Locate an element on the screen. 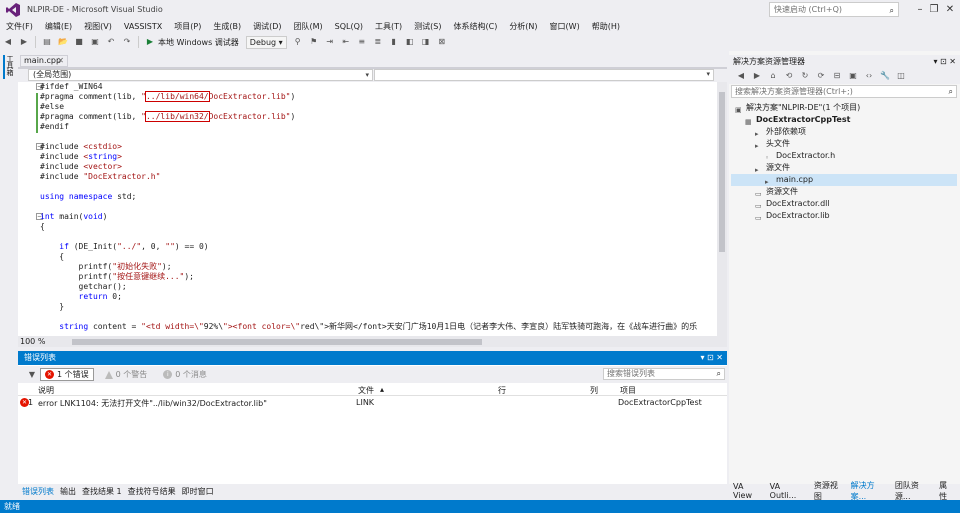 This screenshot has height=513, width=960. menu-item: 团队(M) is located at coordinates (307, 26).